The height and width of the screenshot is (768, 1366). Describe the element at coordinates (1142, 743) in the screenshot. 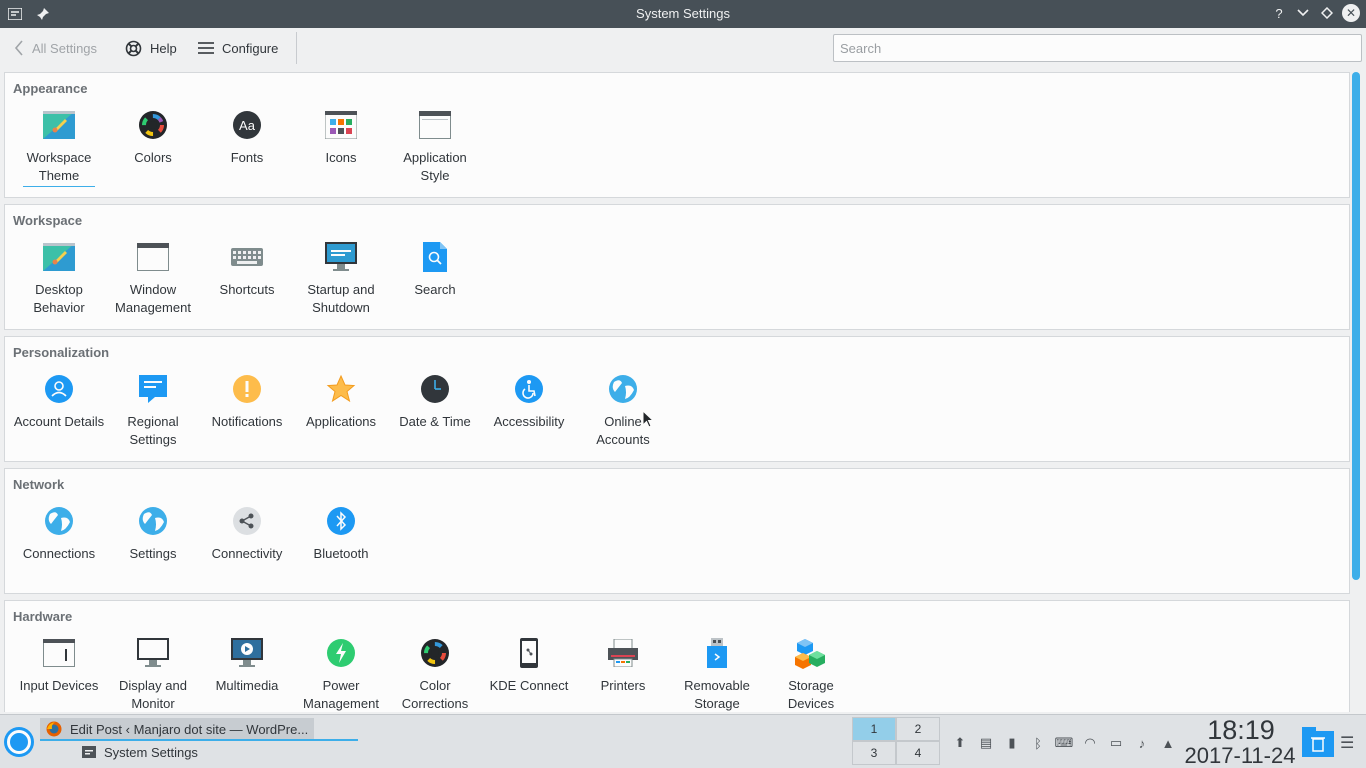

I see `volume-icon: ♪` at that location.